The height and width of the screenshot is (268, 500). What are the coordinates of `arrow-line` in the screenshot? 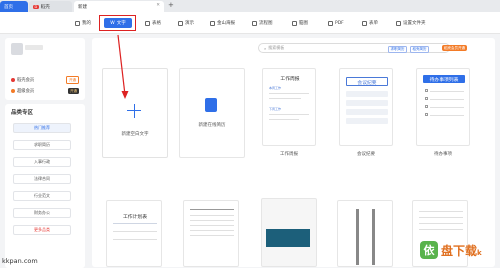 It's located at (121, 65).